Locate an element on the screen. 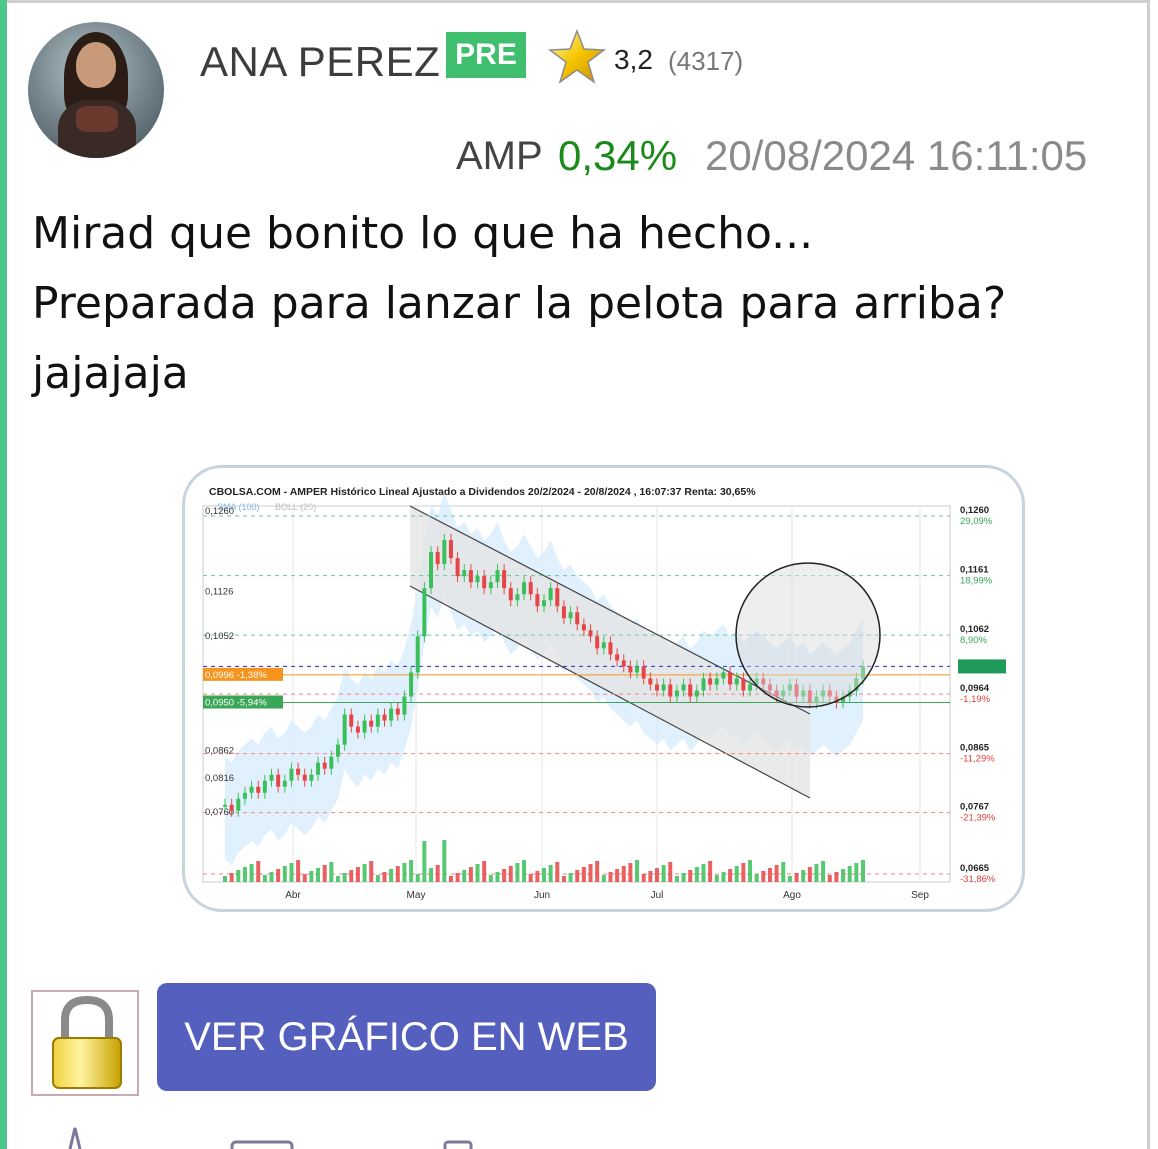 The height and width of the screenshot is (1149, 1158). x-tick-label: Ago is located at coordinates (792, 895).